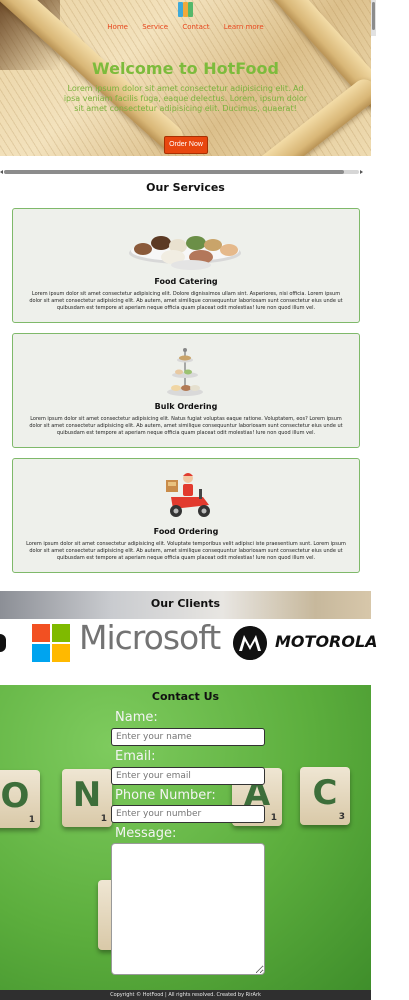 The height and width of the screenshot is (1000, 409). What do you see at coordinates (186, 145) in the screenshot?
I see `order-now-button: Order Now` at bounding box center [186, 145].